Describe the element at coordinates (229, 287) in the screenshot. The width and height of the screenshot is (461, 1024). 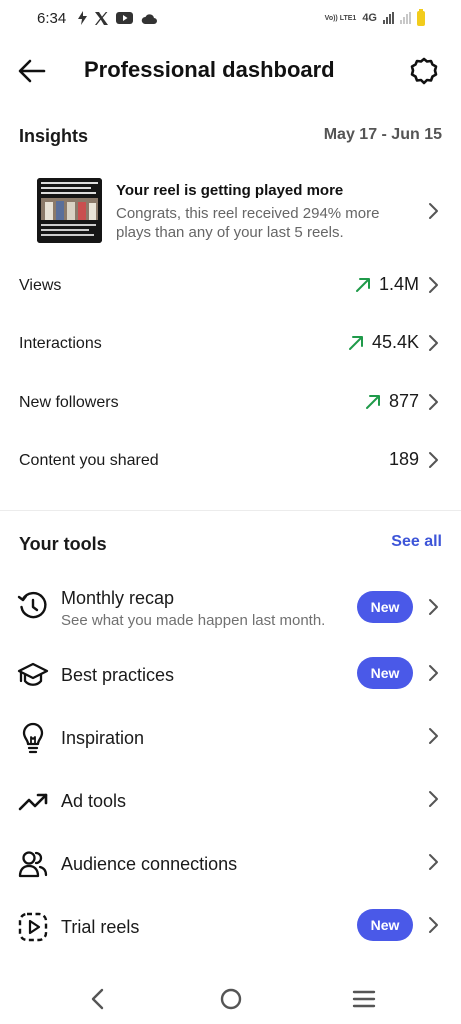
I see `metric-row-views: Views 1.4M` at that location.